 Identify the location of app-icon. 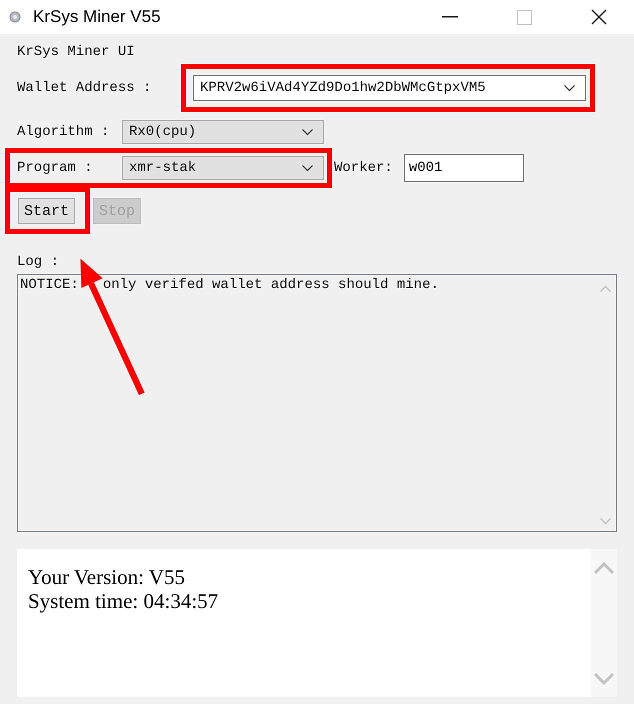
(15, 17).